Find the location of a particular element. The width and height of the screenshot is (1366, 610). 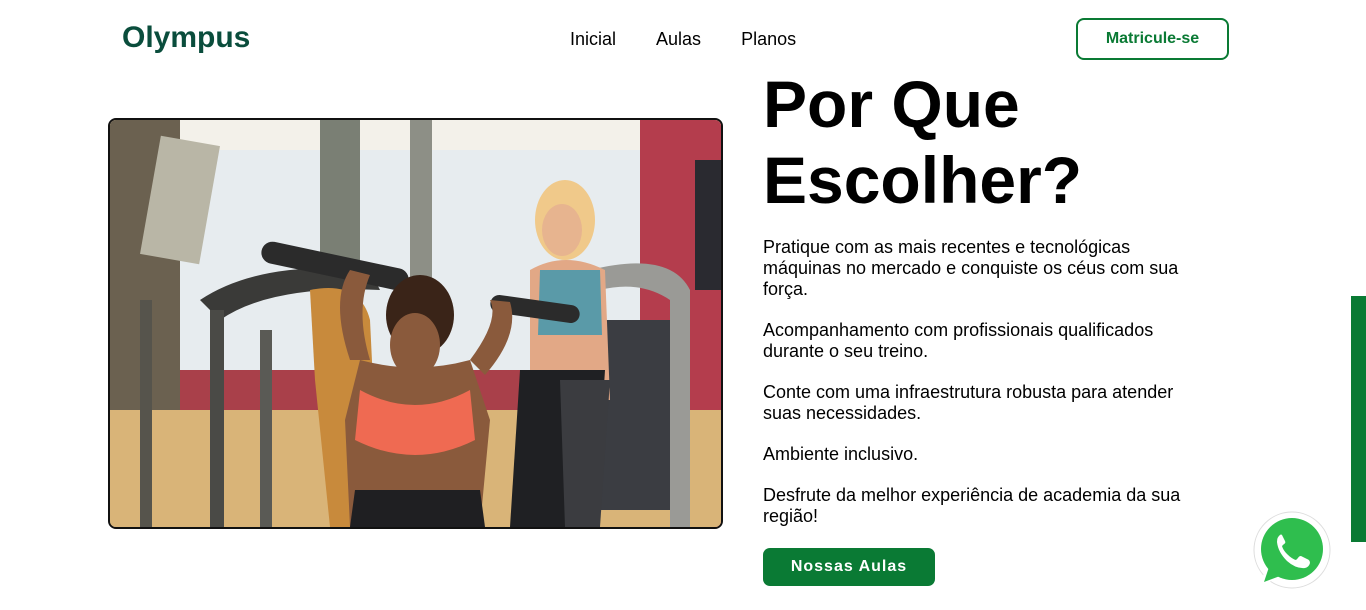

main-nav: Inicial Aulas Planos is located at coordinates (683, 39).